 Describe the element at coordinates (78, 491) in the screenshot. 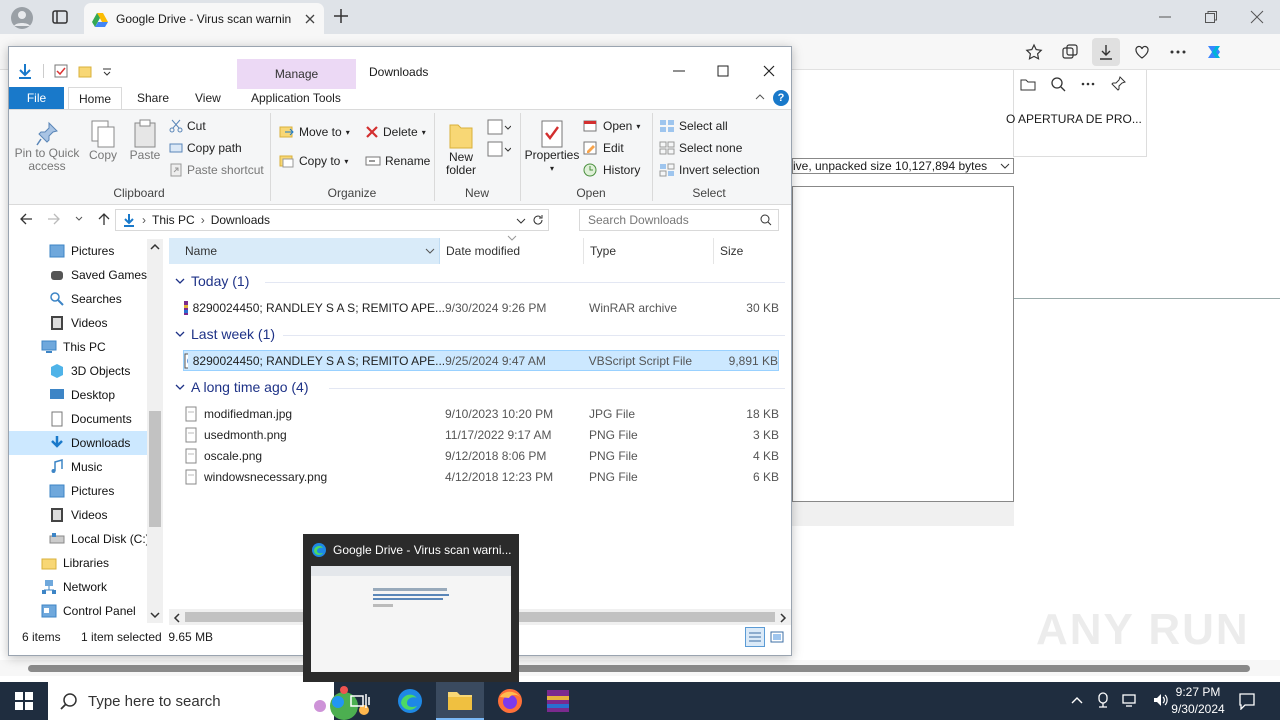

I see `nav-pictures-2: Pictures` at that location.